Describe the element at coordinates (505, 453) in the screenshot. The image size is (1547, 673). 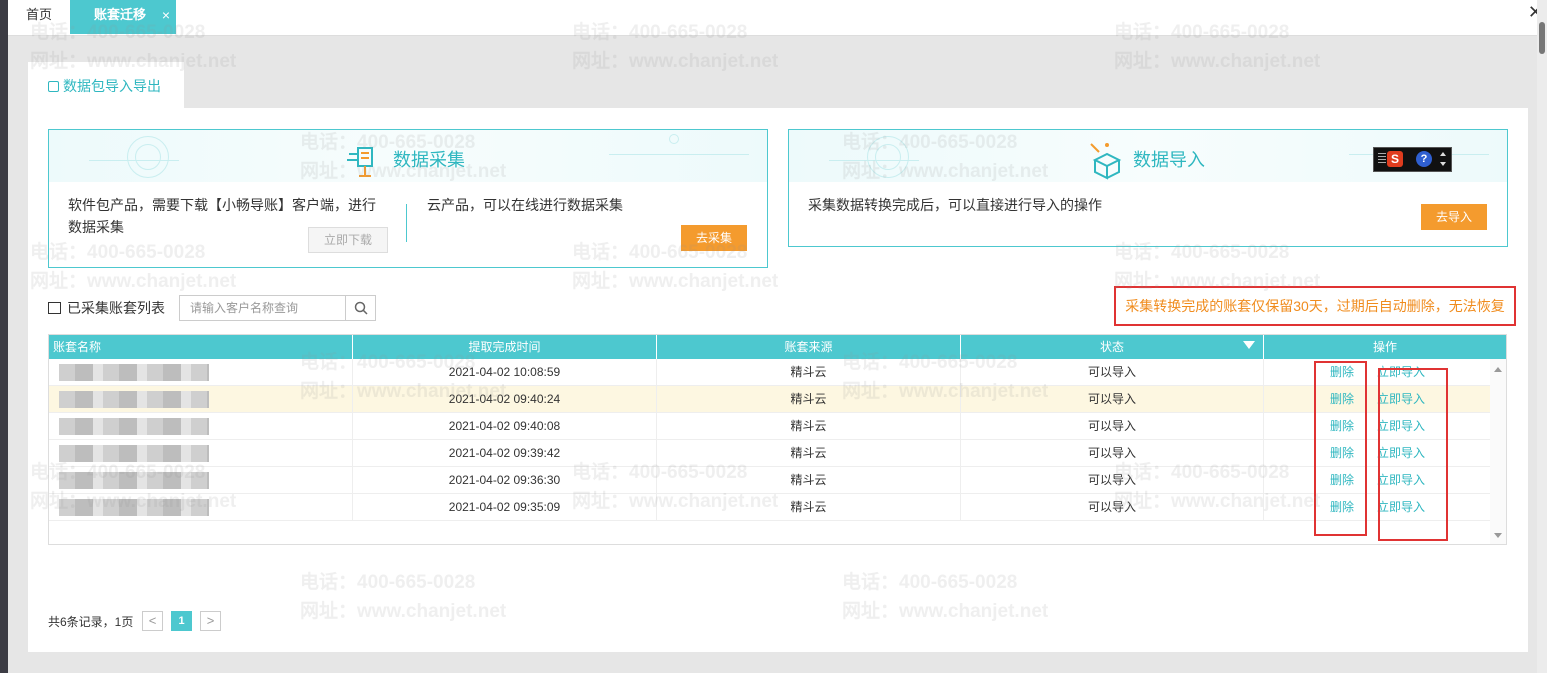
I see `time-cell: 2021-04-02 09:39:42` at that location.